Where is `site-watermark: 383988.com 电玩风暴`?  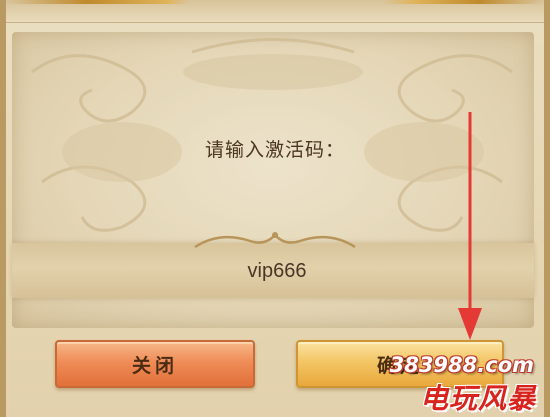 site-watermark: 383988.com 电玩风暴 is located at coordinates (460, 384).